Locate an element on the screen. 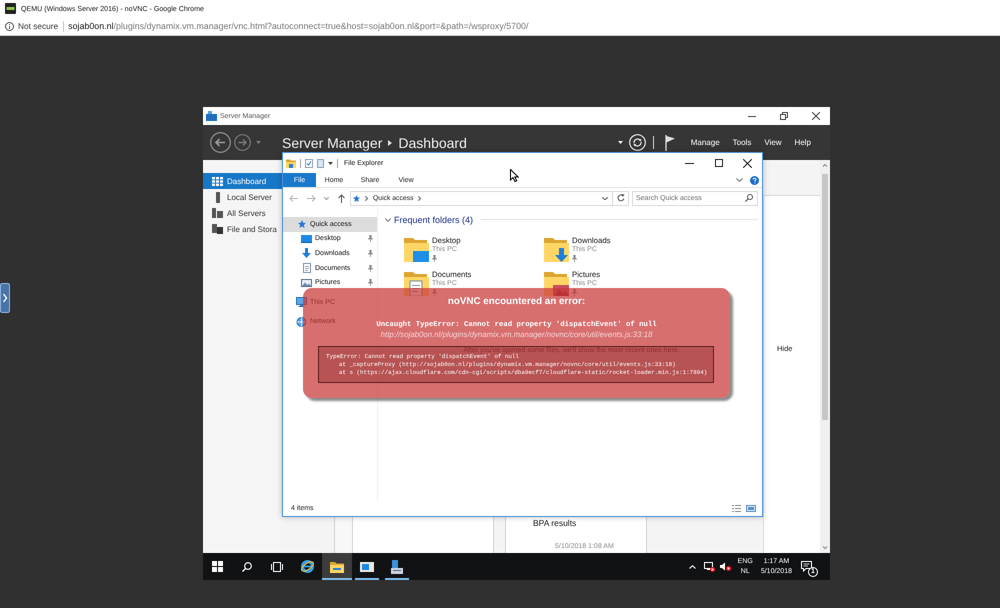 The image size is (1000, 608). menu-item: Tools is located at coordinates (742, 142).